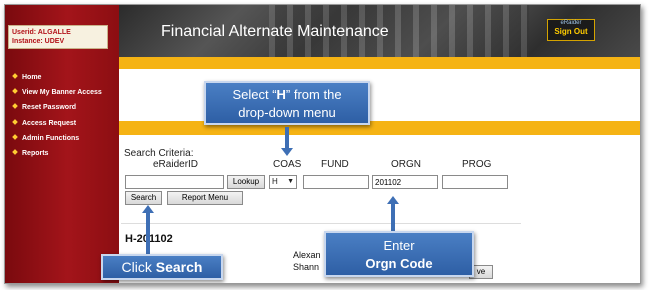 The image size is (649, 290). Describe the element at coordinates (38, 41) in the screenshot. I see `instance-text: Instance: UDEV` at that location.